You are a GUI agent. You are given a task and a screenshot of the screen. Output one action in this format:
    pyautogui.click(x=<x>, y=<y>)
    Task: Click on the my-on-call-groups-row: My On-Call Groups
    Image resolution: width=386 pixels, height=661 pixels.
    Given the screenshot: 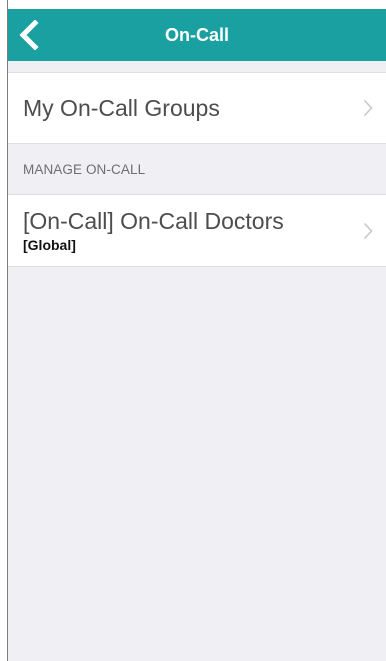 What is the action you would take?
    pyautogui.click(x=197, y=108)
    